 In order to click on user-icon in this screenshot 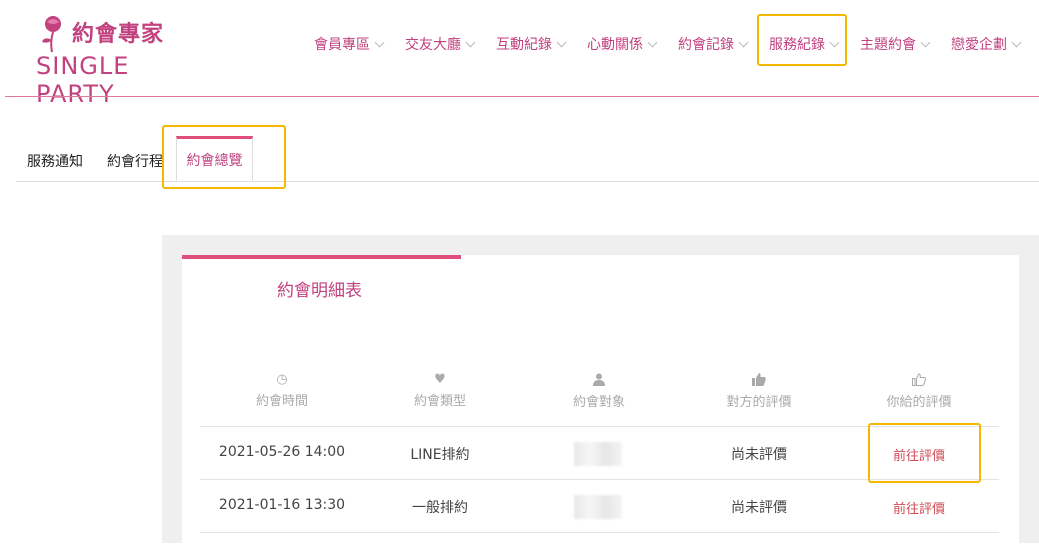, I will do `click(599, 381)`.